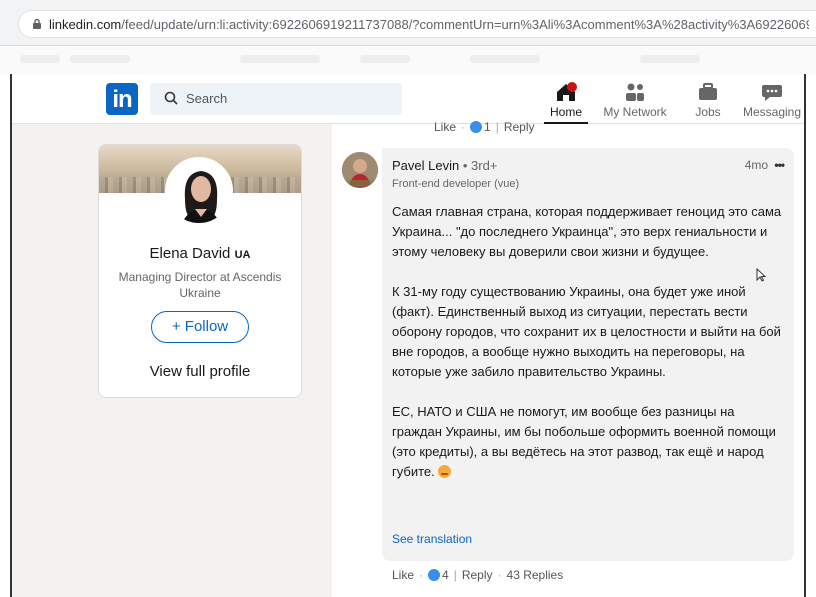 This screenshot has height=597, width=816. I want to click on more-options-icon: •••, so click(779, 165).